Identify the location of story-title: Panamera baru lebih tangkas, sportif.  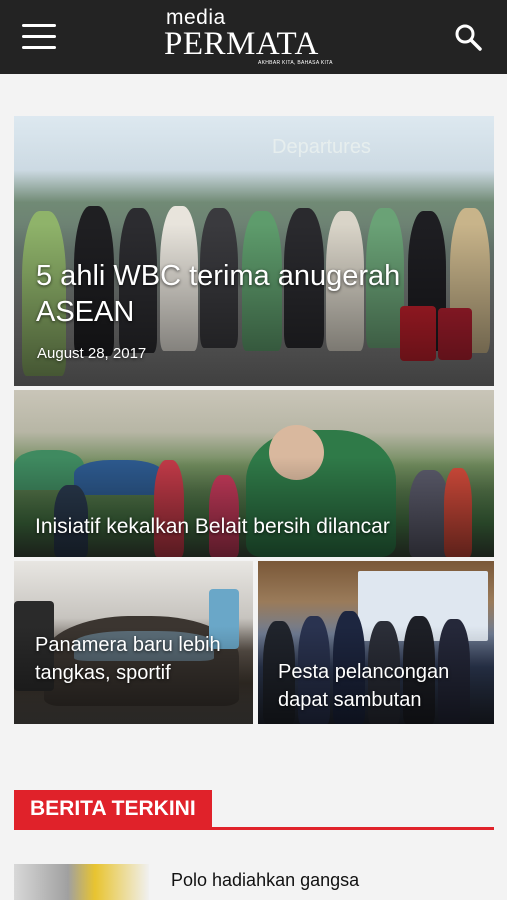
(128, 659).